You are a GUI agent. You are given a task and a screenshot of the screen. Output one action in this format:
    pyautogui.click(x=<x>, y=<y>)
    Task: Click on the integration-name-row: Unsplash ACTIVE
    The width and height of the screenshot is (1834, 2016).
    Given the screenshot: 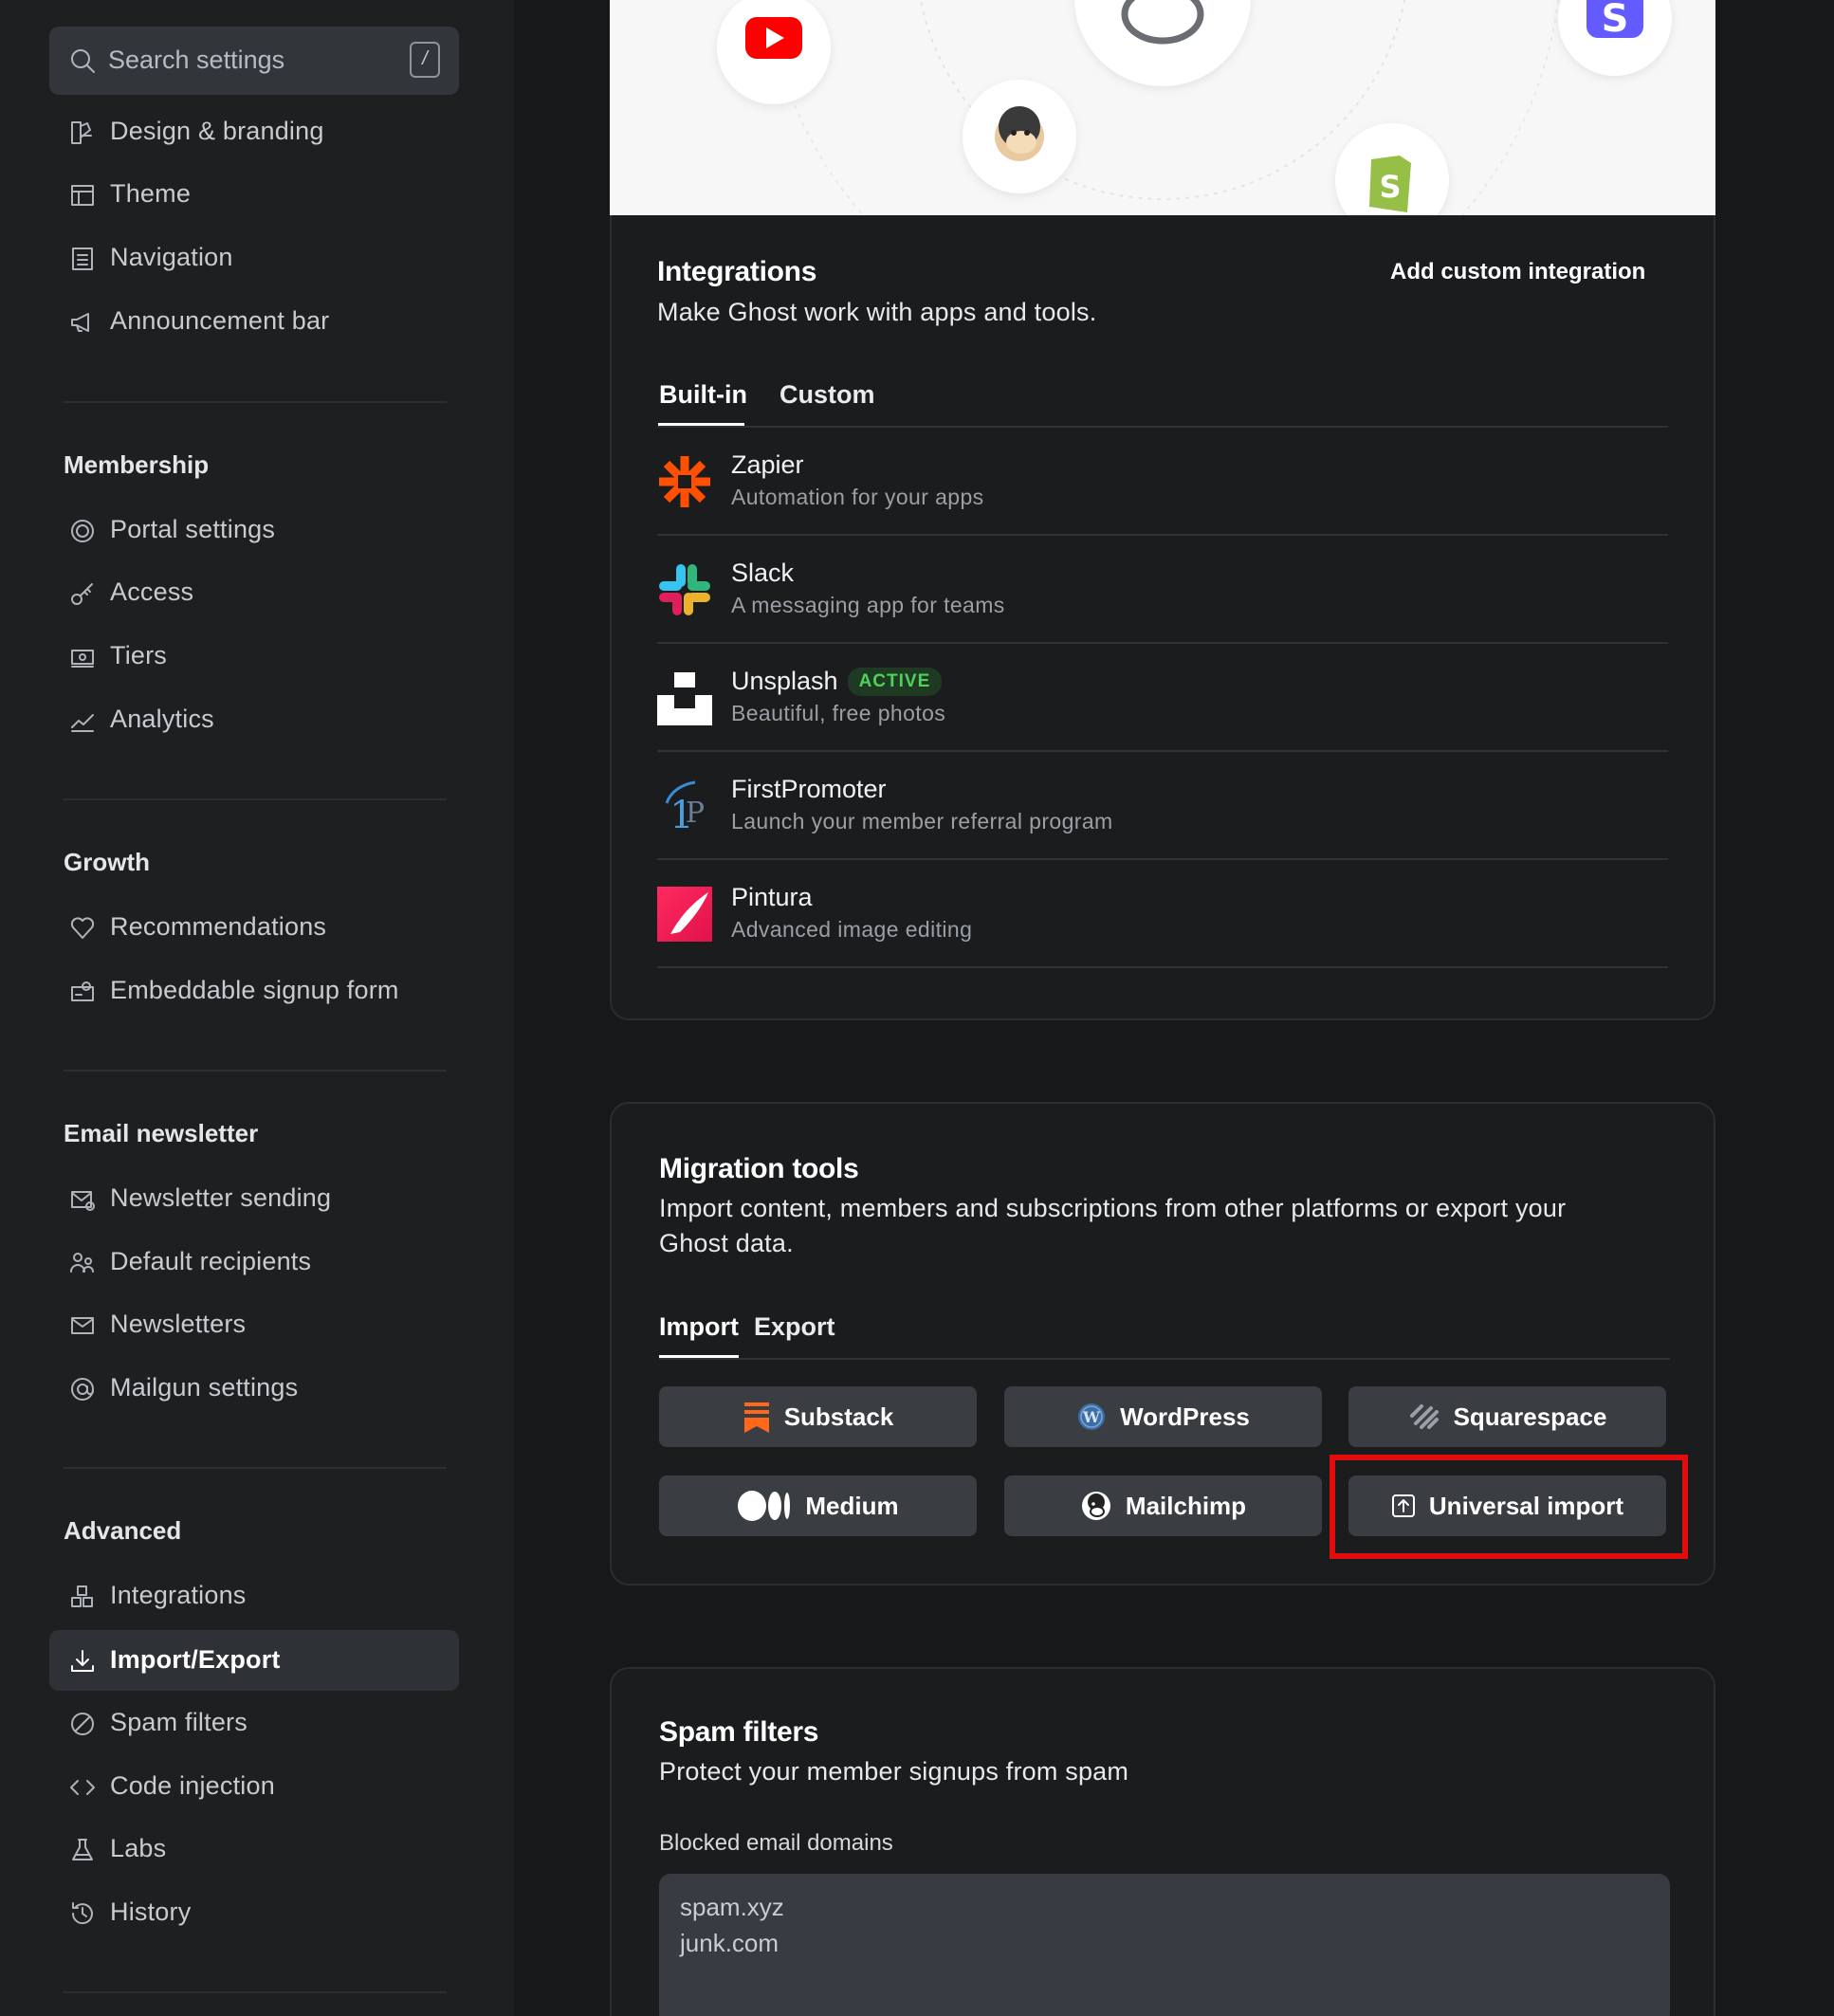 What is the action you would take?
    pyautogui.click(x=837, y=681)
    